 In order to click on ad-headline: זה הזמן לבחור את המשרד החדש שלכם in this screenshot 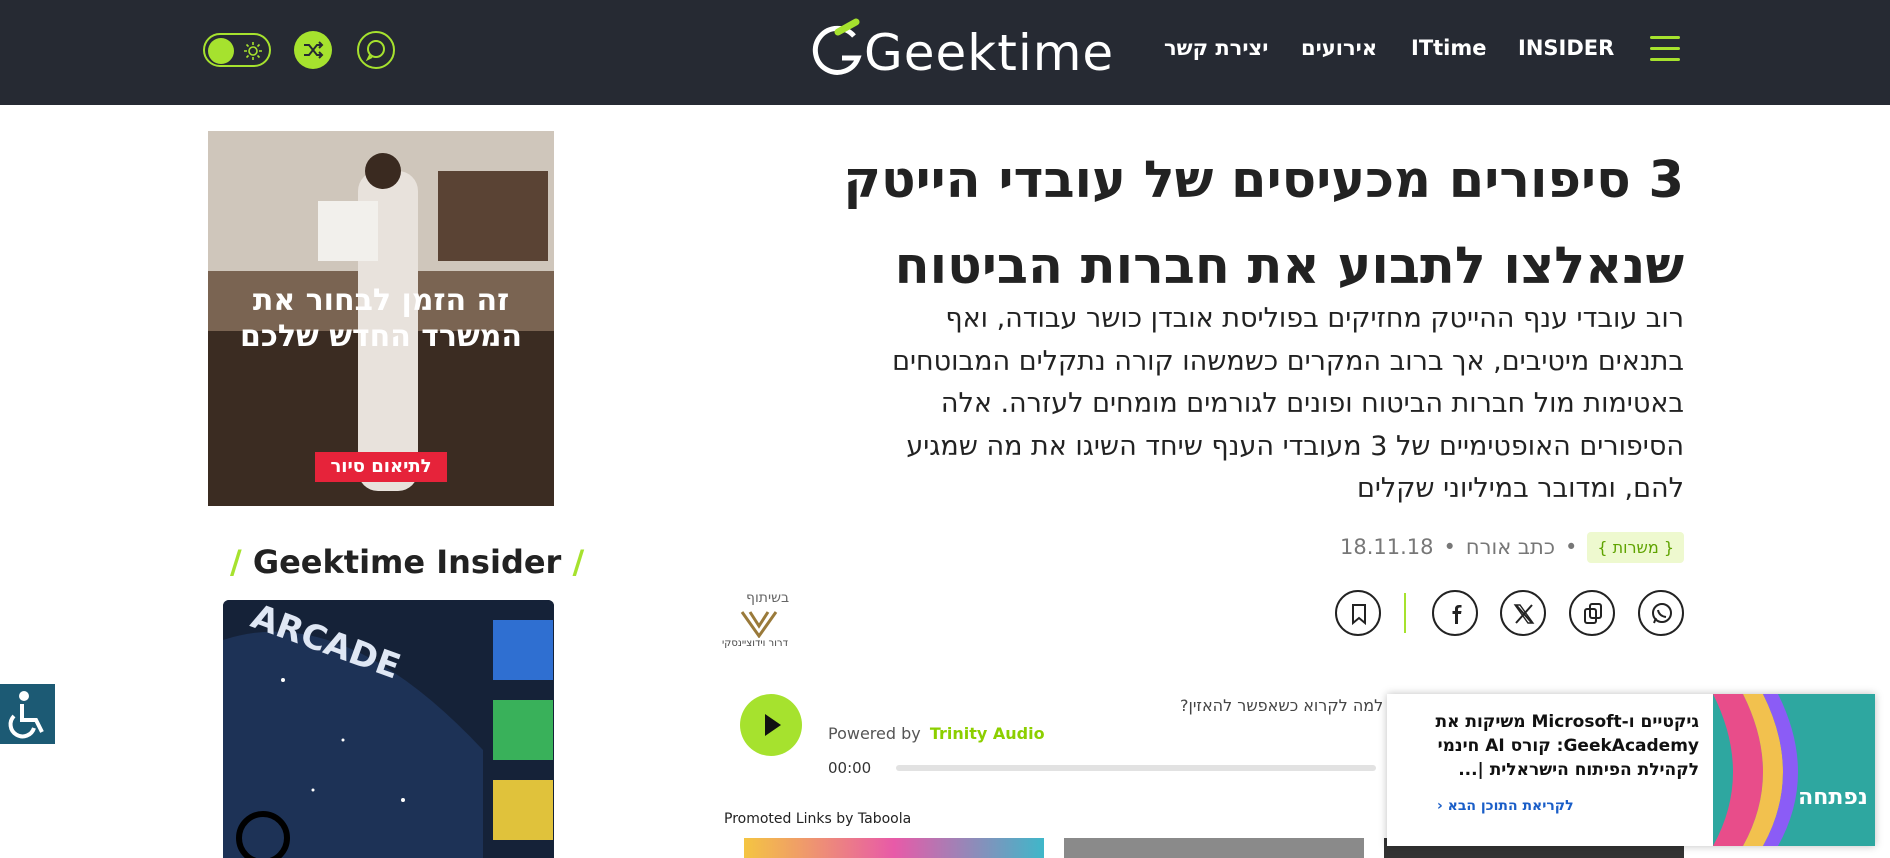, I will do `click(381, 319)`.